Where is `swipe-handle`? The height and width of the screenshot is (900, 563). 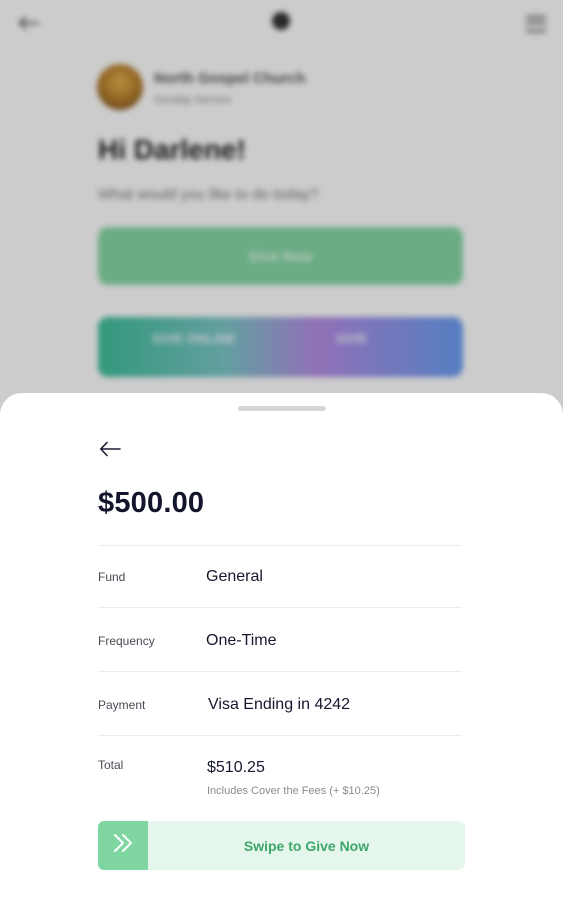
swipe-handle is located at coordinates (123, 845).